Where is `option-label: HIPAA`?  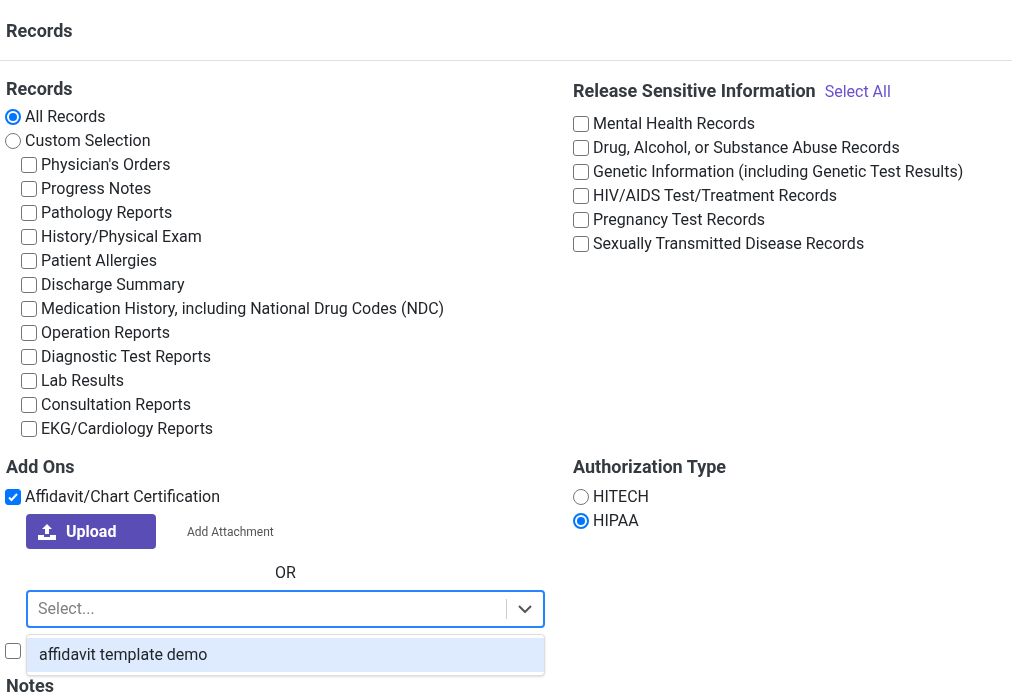 option-label: HIPAA is located at coordinates (616, 521).